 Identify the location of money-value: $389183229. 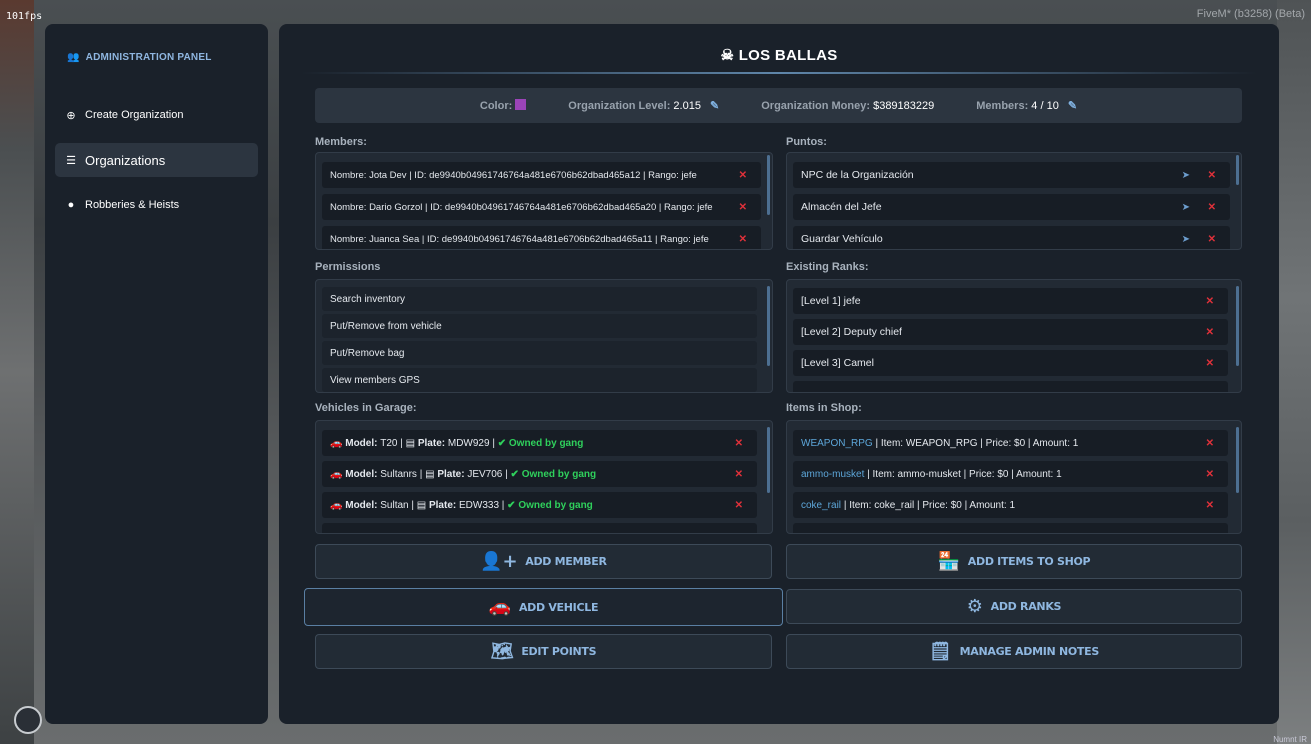
(904, 105).